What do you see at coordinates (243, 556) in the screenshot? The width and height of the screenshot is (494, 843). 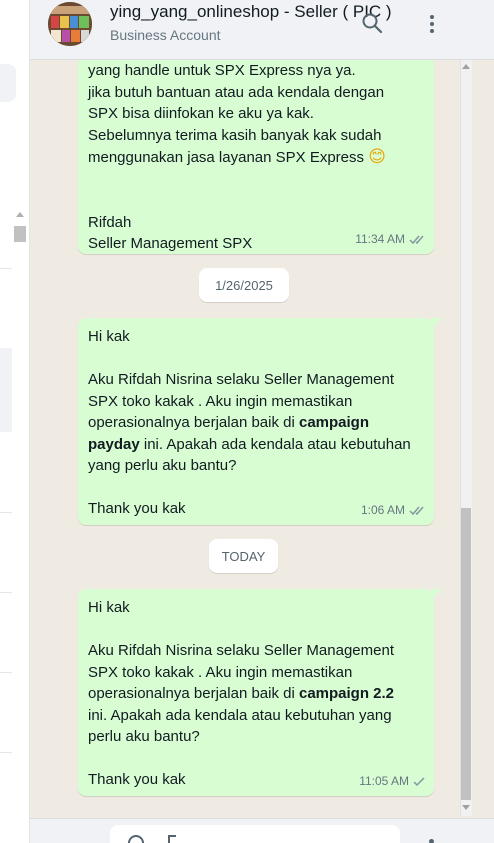 I see `date-separator: TODAY` at bounding box center [243, 556].